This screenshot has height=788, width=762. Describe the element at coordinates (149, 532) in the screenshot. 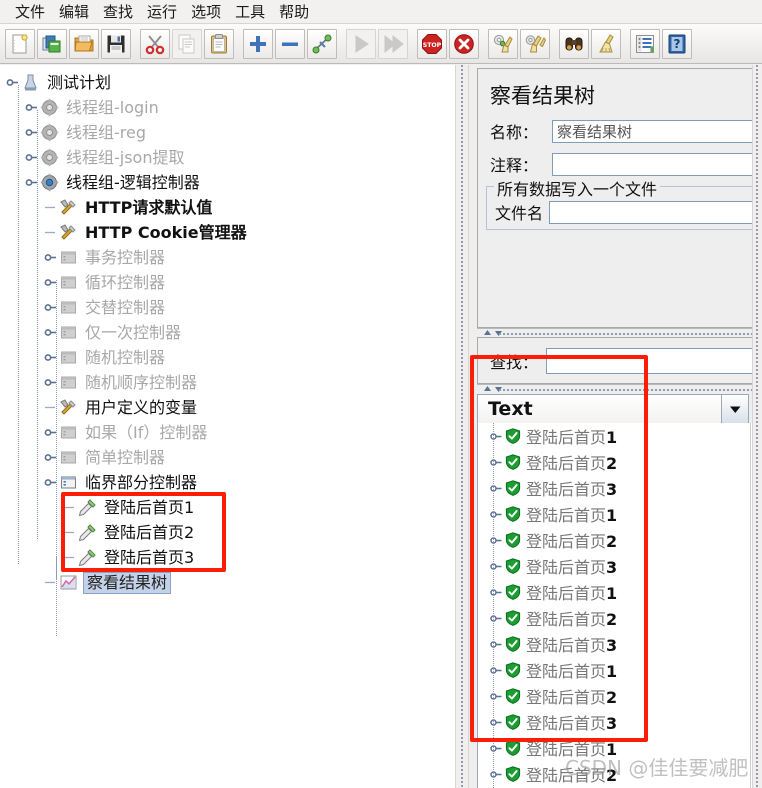

I see `tree-node-label: 登陆后首页2` at that location.